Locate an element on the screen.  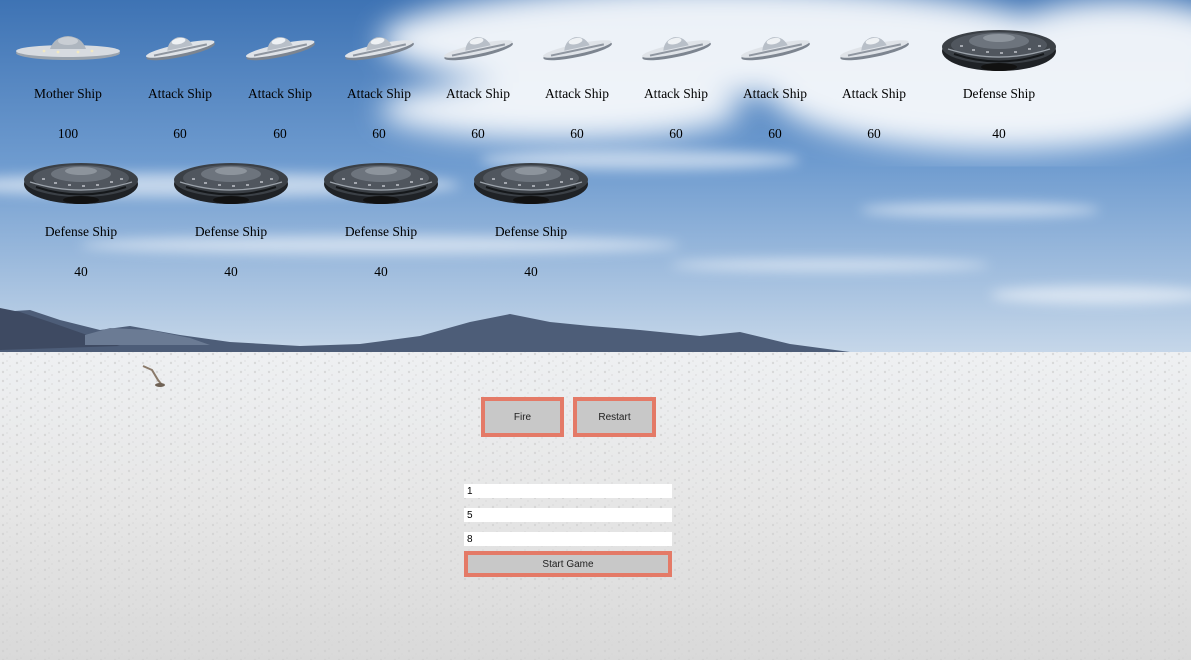
mother-ship-icon is located at coordinates (68, 48).